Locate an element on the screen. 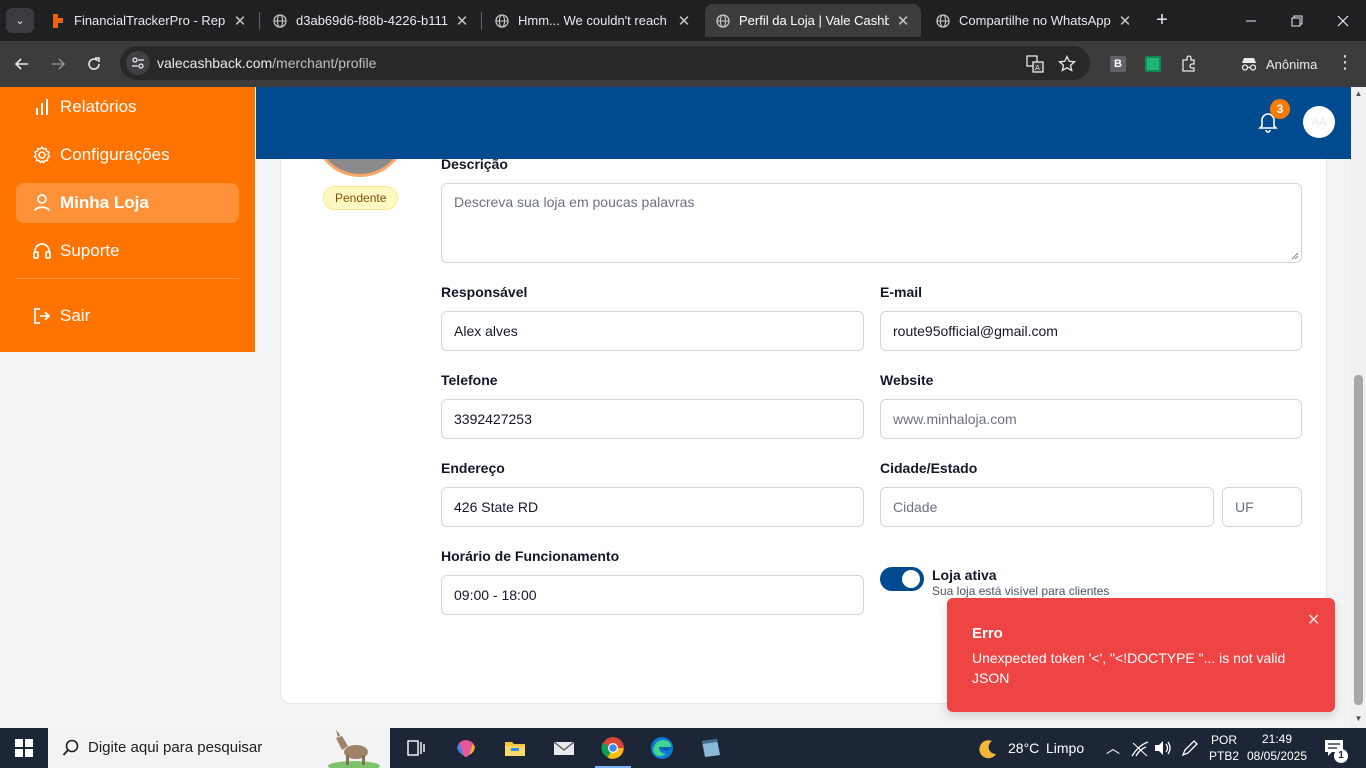  weather-temp: 28°C is located at coordinates (1023, 748).